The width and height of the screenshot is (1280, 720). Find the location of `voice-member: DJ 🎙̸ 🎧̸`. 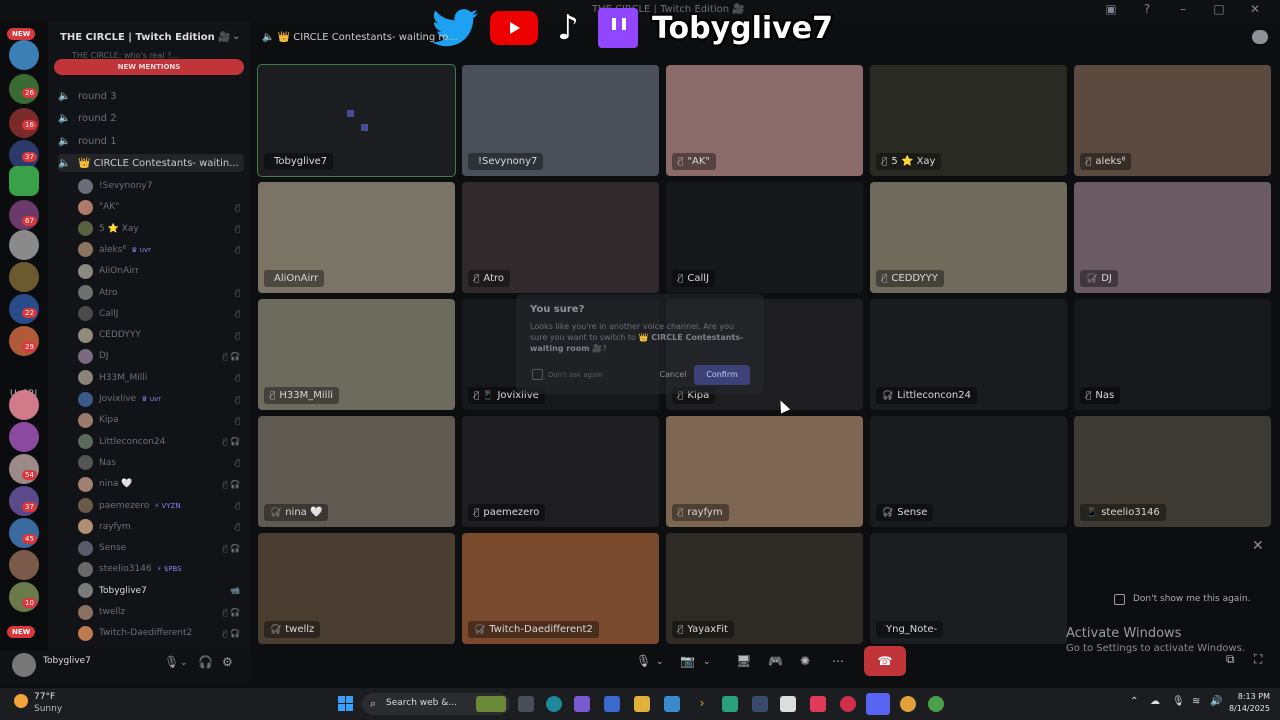

voice-member: DJ 🎙̸ 🎧̸ is located at coordinates (162, 356).